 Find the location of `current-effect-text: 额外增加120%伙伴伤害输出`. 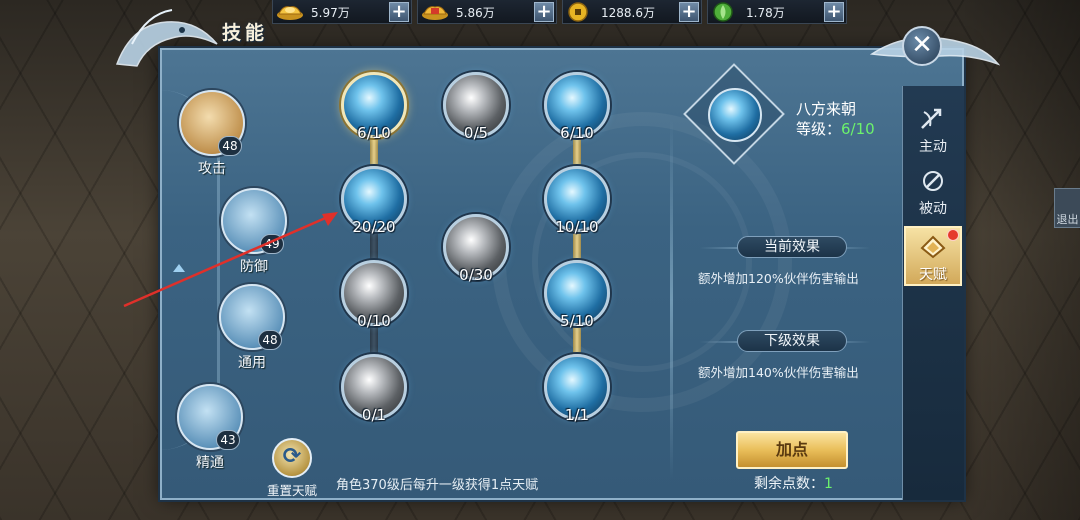

current-effect-text: 额外增加120%伙伴伤害输出 is located at coordinates (778, 278).